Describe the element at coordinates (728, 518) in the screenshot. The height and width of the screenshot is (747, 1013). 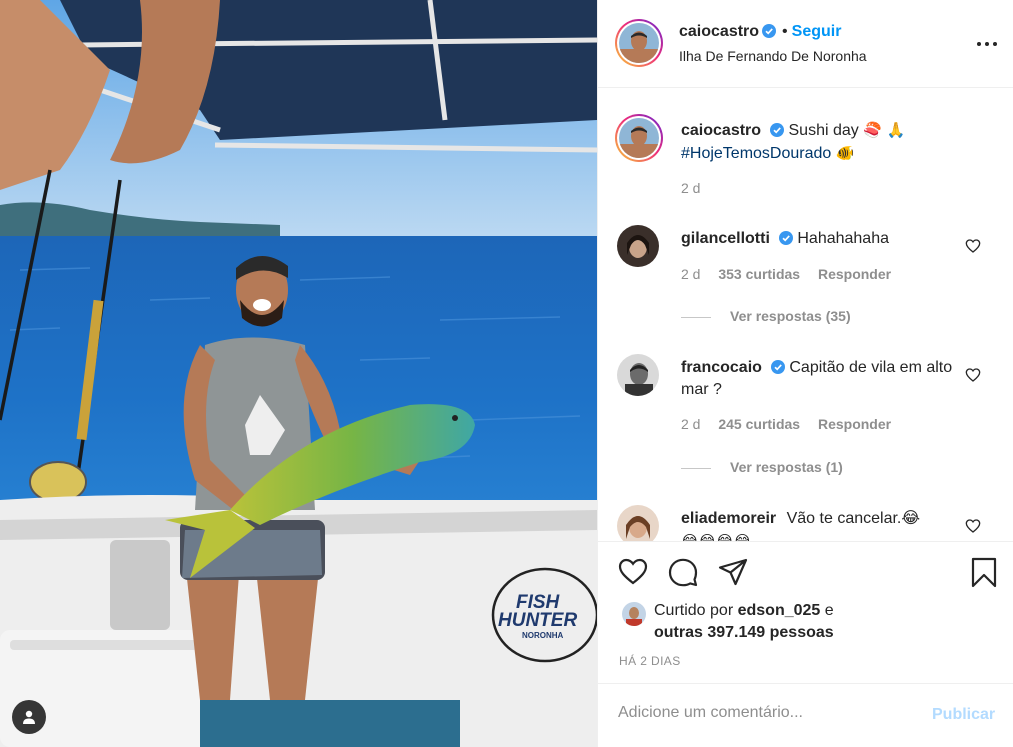
I see `comment-username: eliademoreir` at that location.